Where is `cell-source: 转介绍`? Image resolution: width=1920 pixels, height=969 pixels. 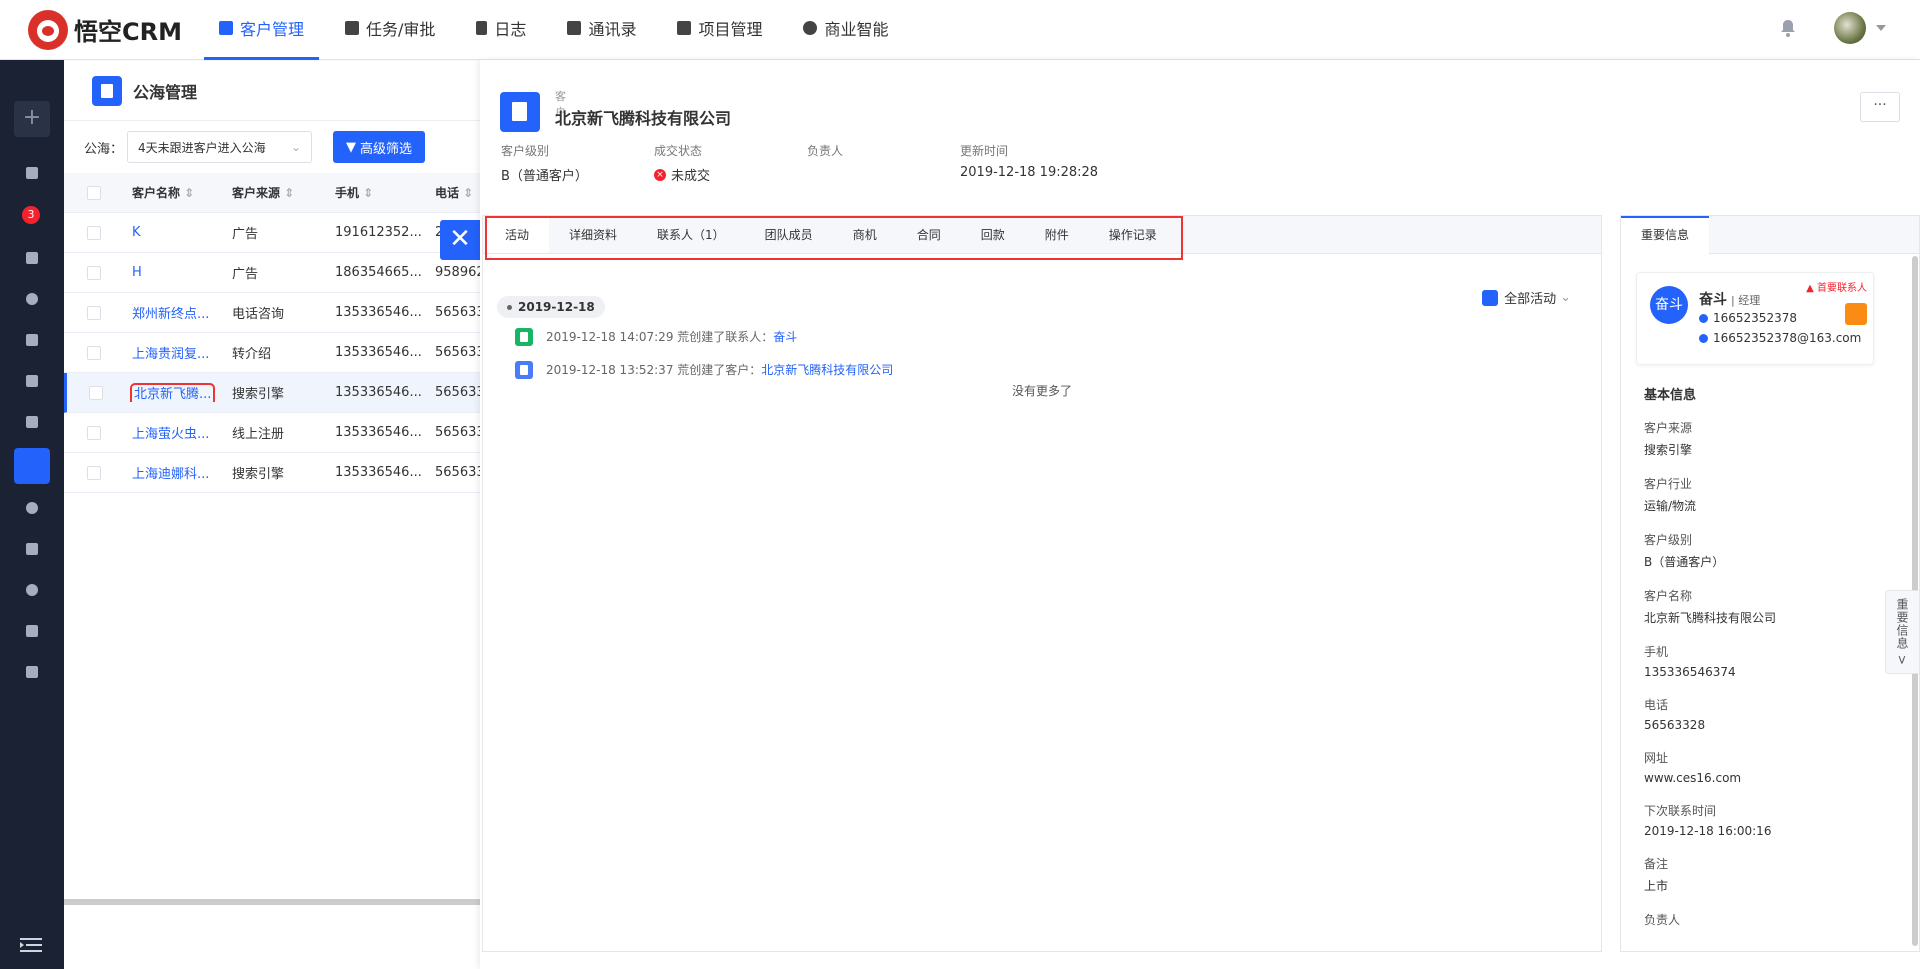 cell-source: 转介绍 is located at coordinates (252, 354).